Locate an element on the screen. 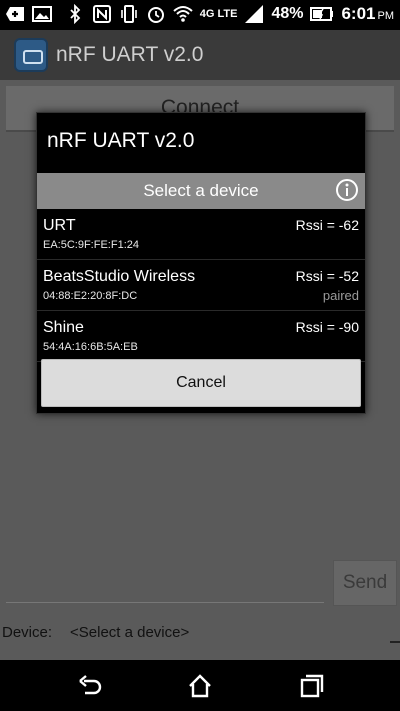  back-icon is located at coordinates (90, 686).